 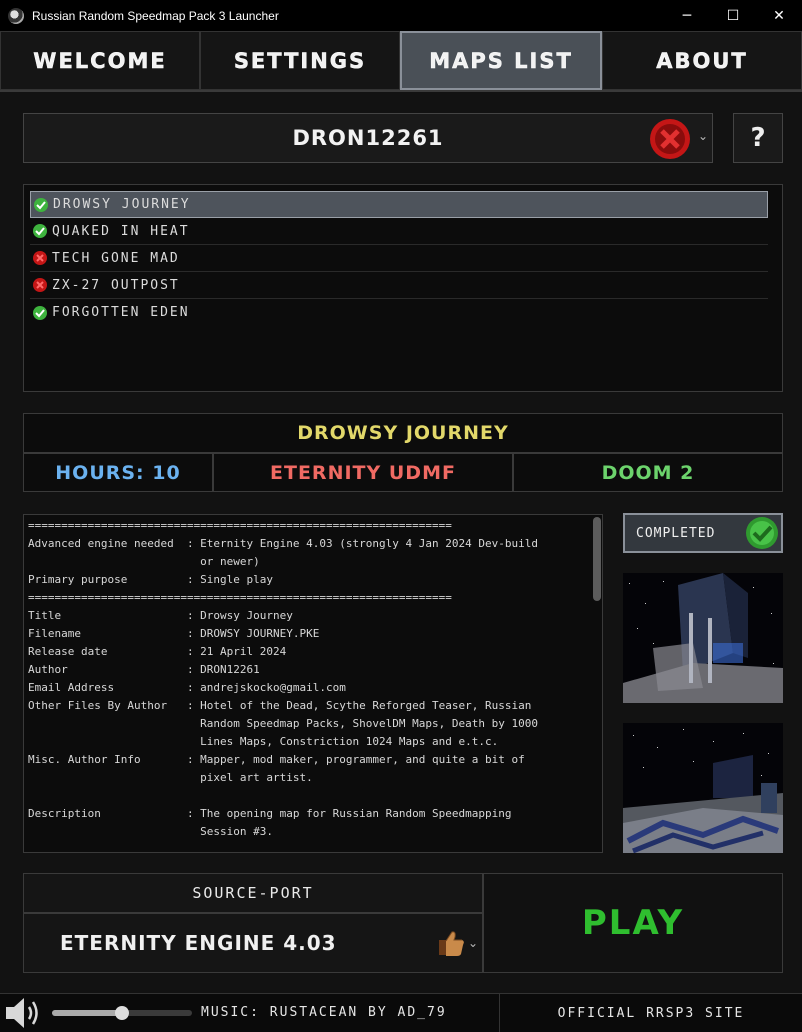 I want to click on volume-slider-handle, so click(x=122, y=1013).